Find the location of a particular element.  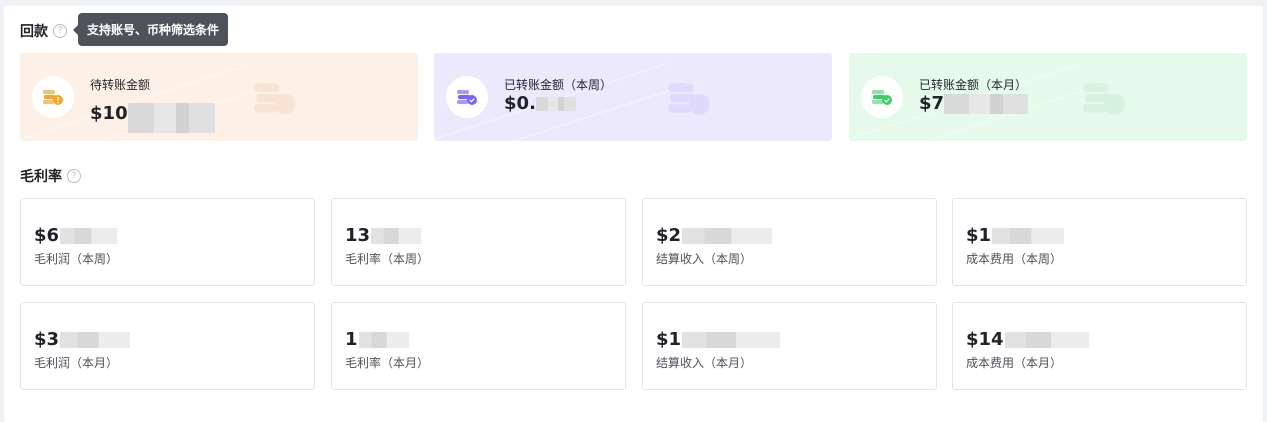

gross-margin-title: 毛利率 is located at coordinates (41, 177).